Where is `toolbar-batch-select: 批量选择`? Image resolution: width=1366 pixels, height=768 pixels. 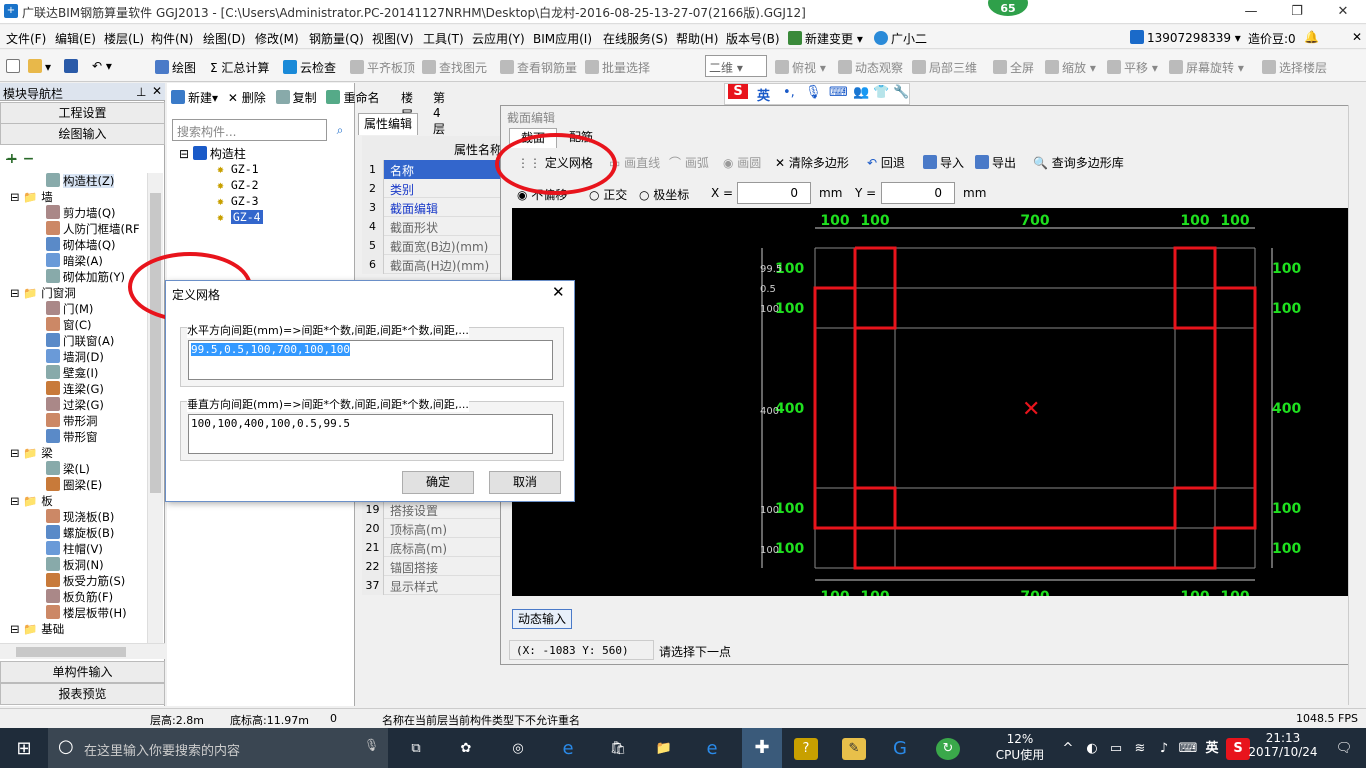 toolbar-batch-select: 批量选择 is located at coordinates (617, 67).